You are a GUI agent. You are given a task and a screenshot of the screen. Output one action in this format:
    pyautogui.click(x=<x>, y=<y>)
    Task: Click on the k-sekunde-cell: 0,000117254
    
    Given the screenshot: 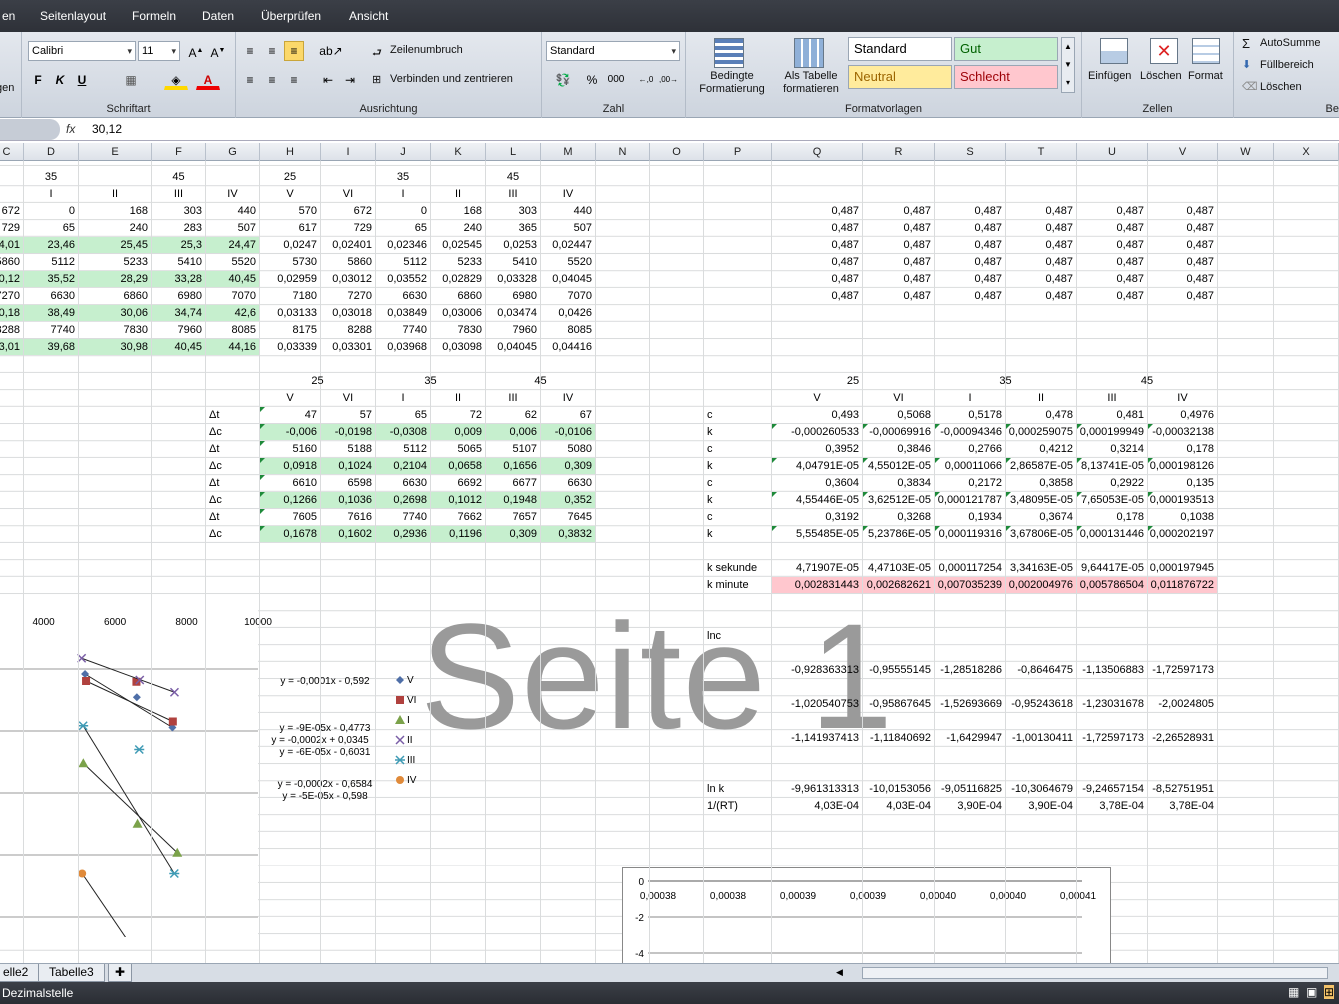 What is the action you would take?
    pyautogui.click(x=970, y=568)
    